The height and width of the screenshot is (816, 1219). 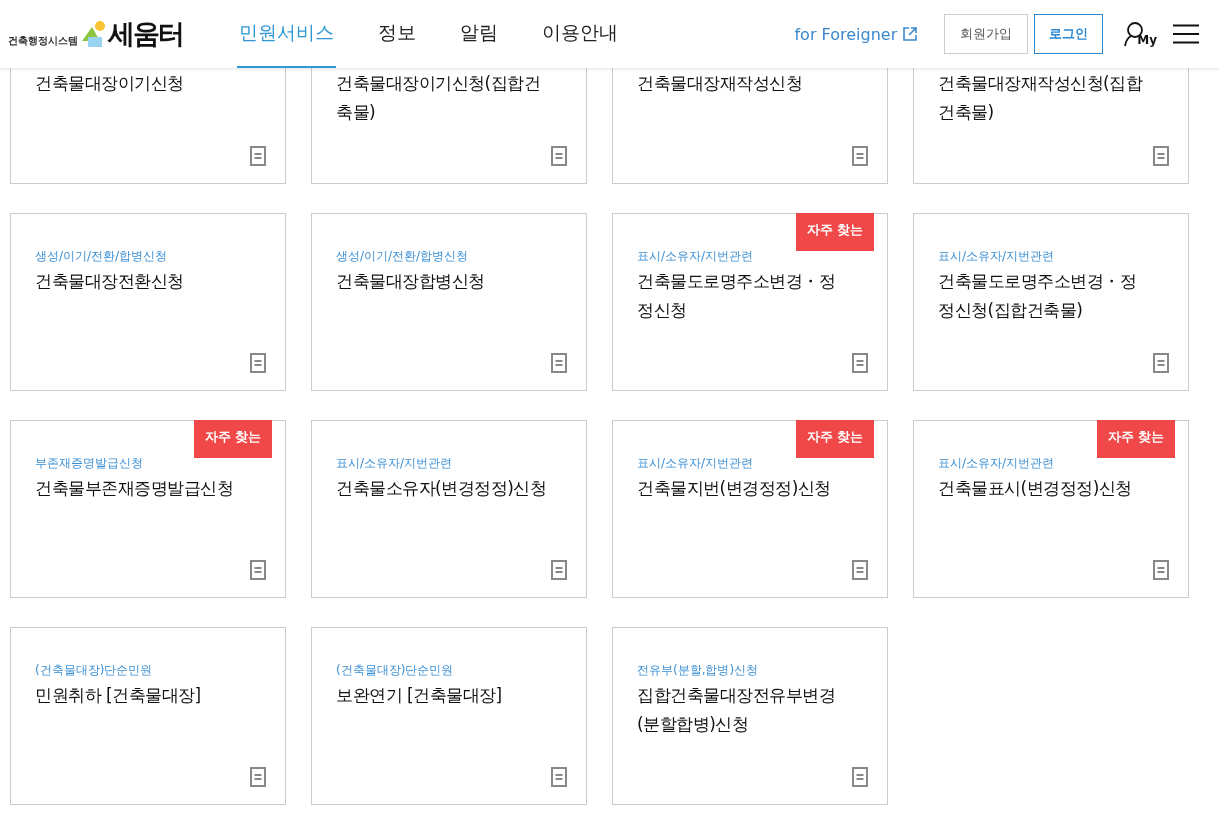 What do you see at coordinates (856, 34) in the screenshot?
I see `foreigner-link: for Foreigner` at bounding box center [856, 34].